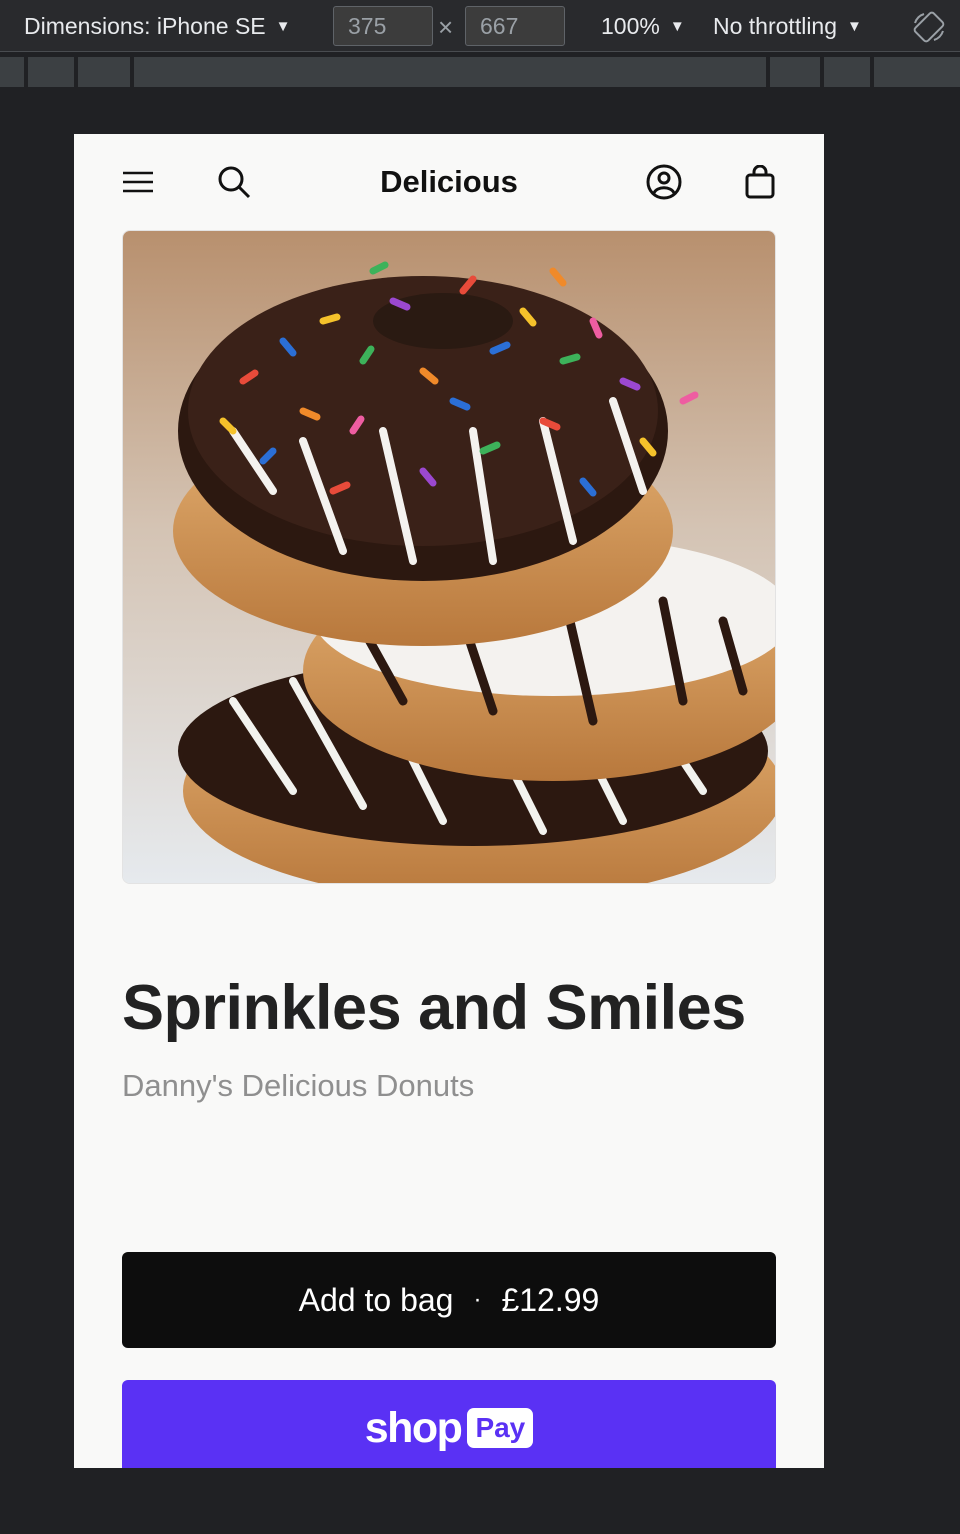 Image resolution: width=960 pixels, height=1534 pixels. What do you see at coordinates (500, 1428) in the screenshot?
I see `shop-pay-badge: Pay` at bounding box center [500, 1428].